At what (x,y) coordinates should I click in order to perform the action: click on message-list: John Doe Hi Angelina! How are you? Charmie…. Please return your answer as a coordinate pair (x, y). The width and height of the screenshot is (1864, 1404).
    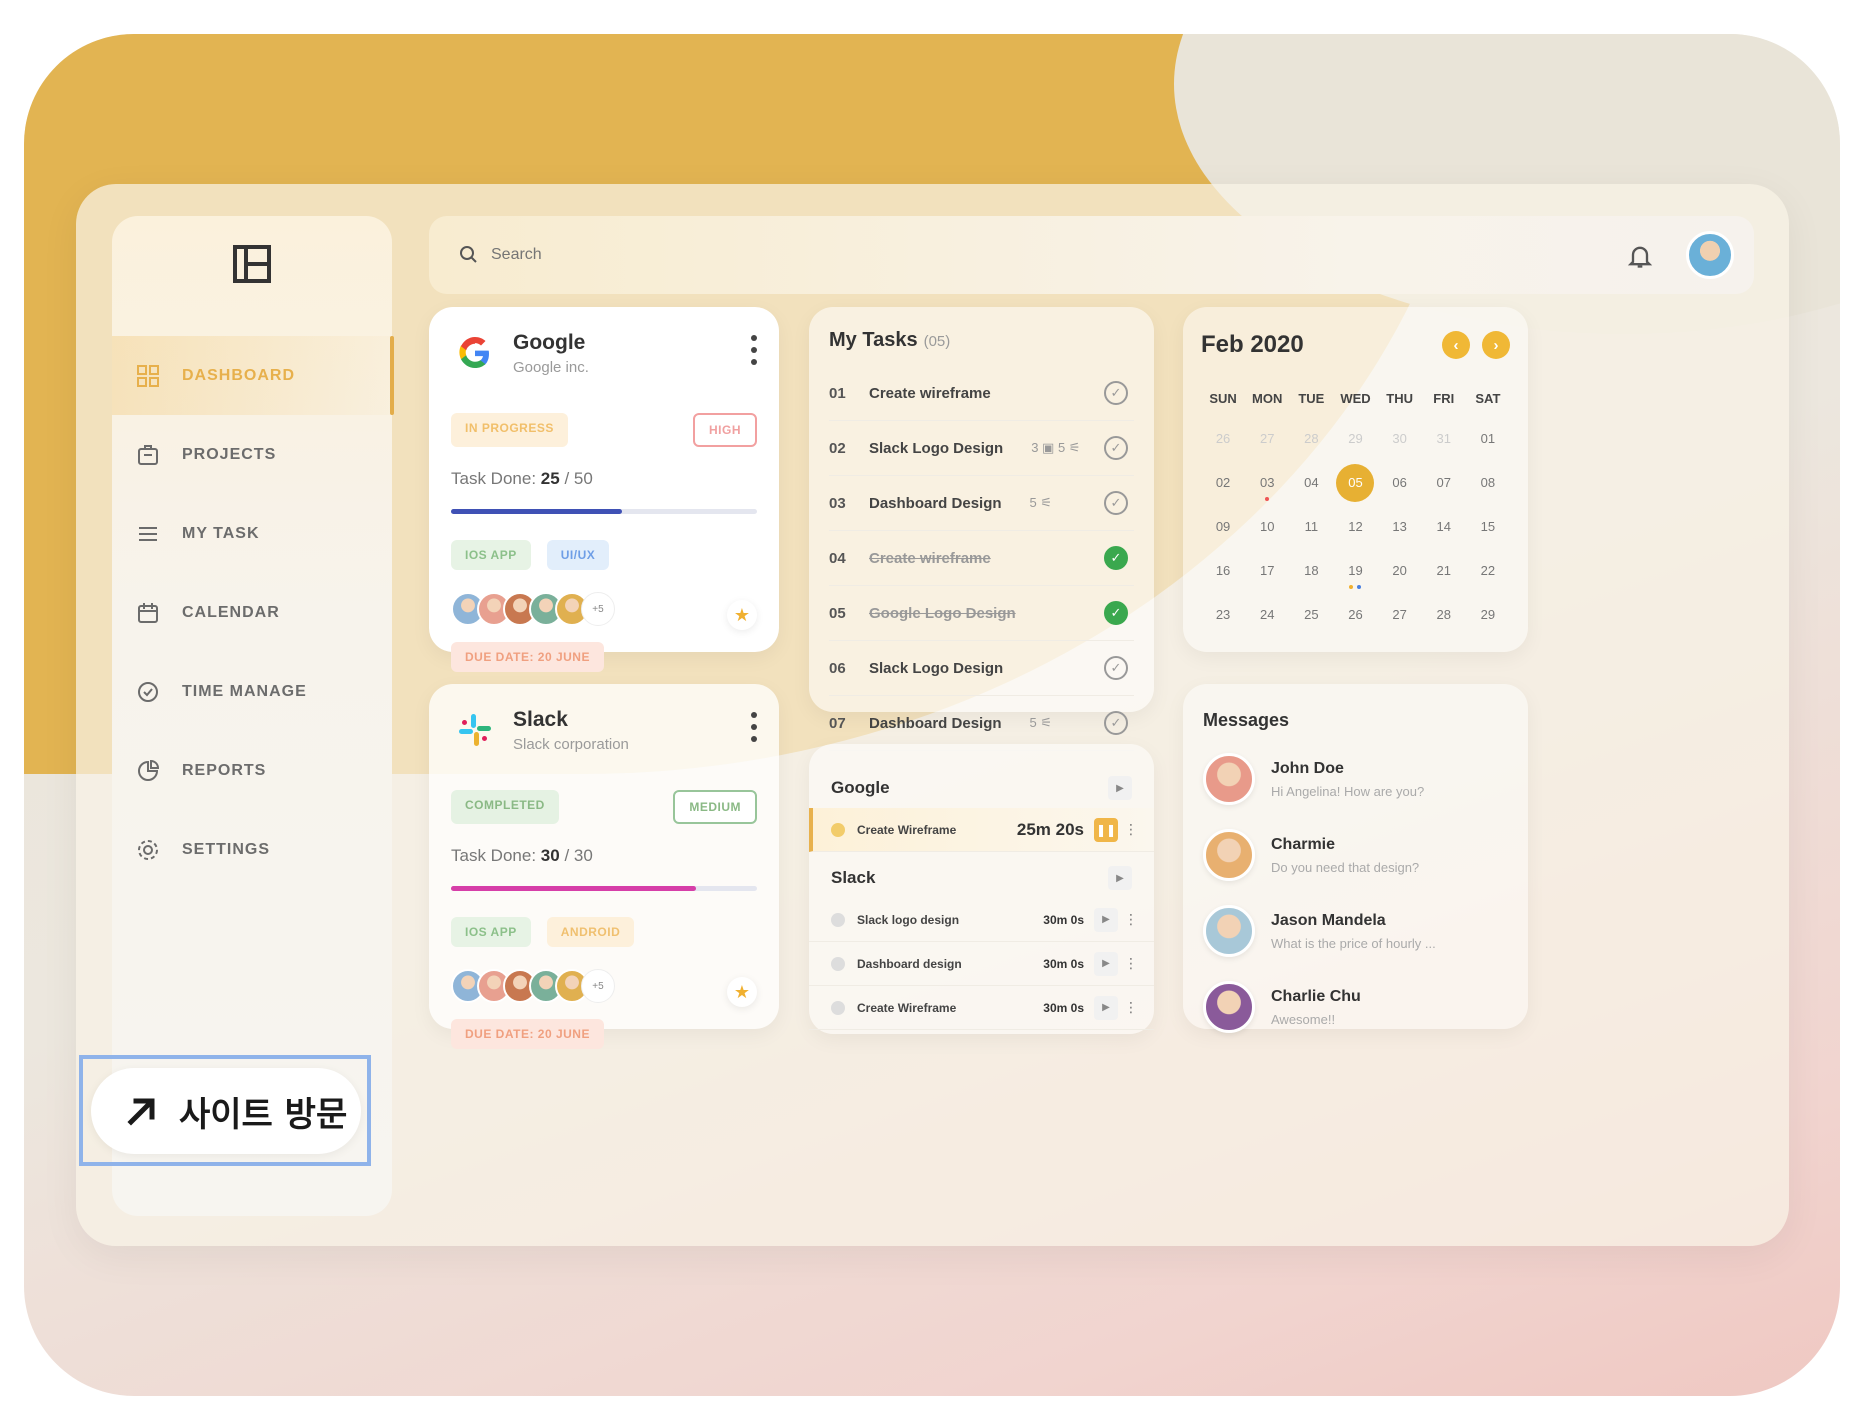
    Looking at the image, I should click on (1355, 893).